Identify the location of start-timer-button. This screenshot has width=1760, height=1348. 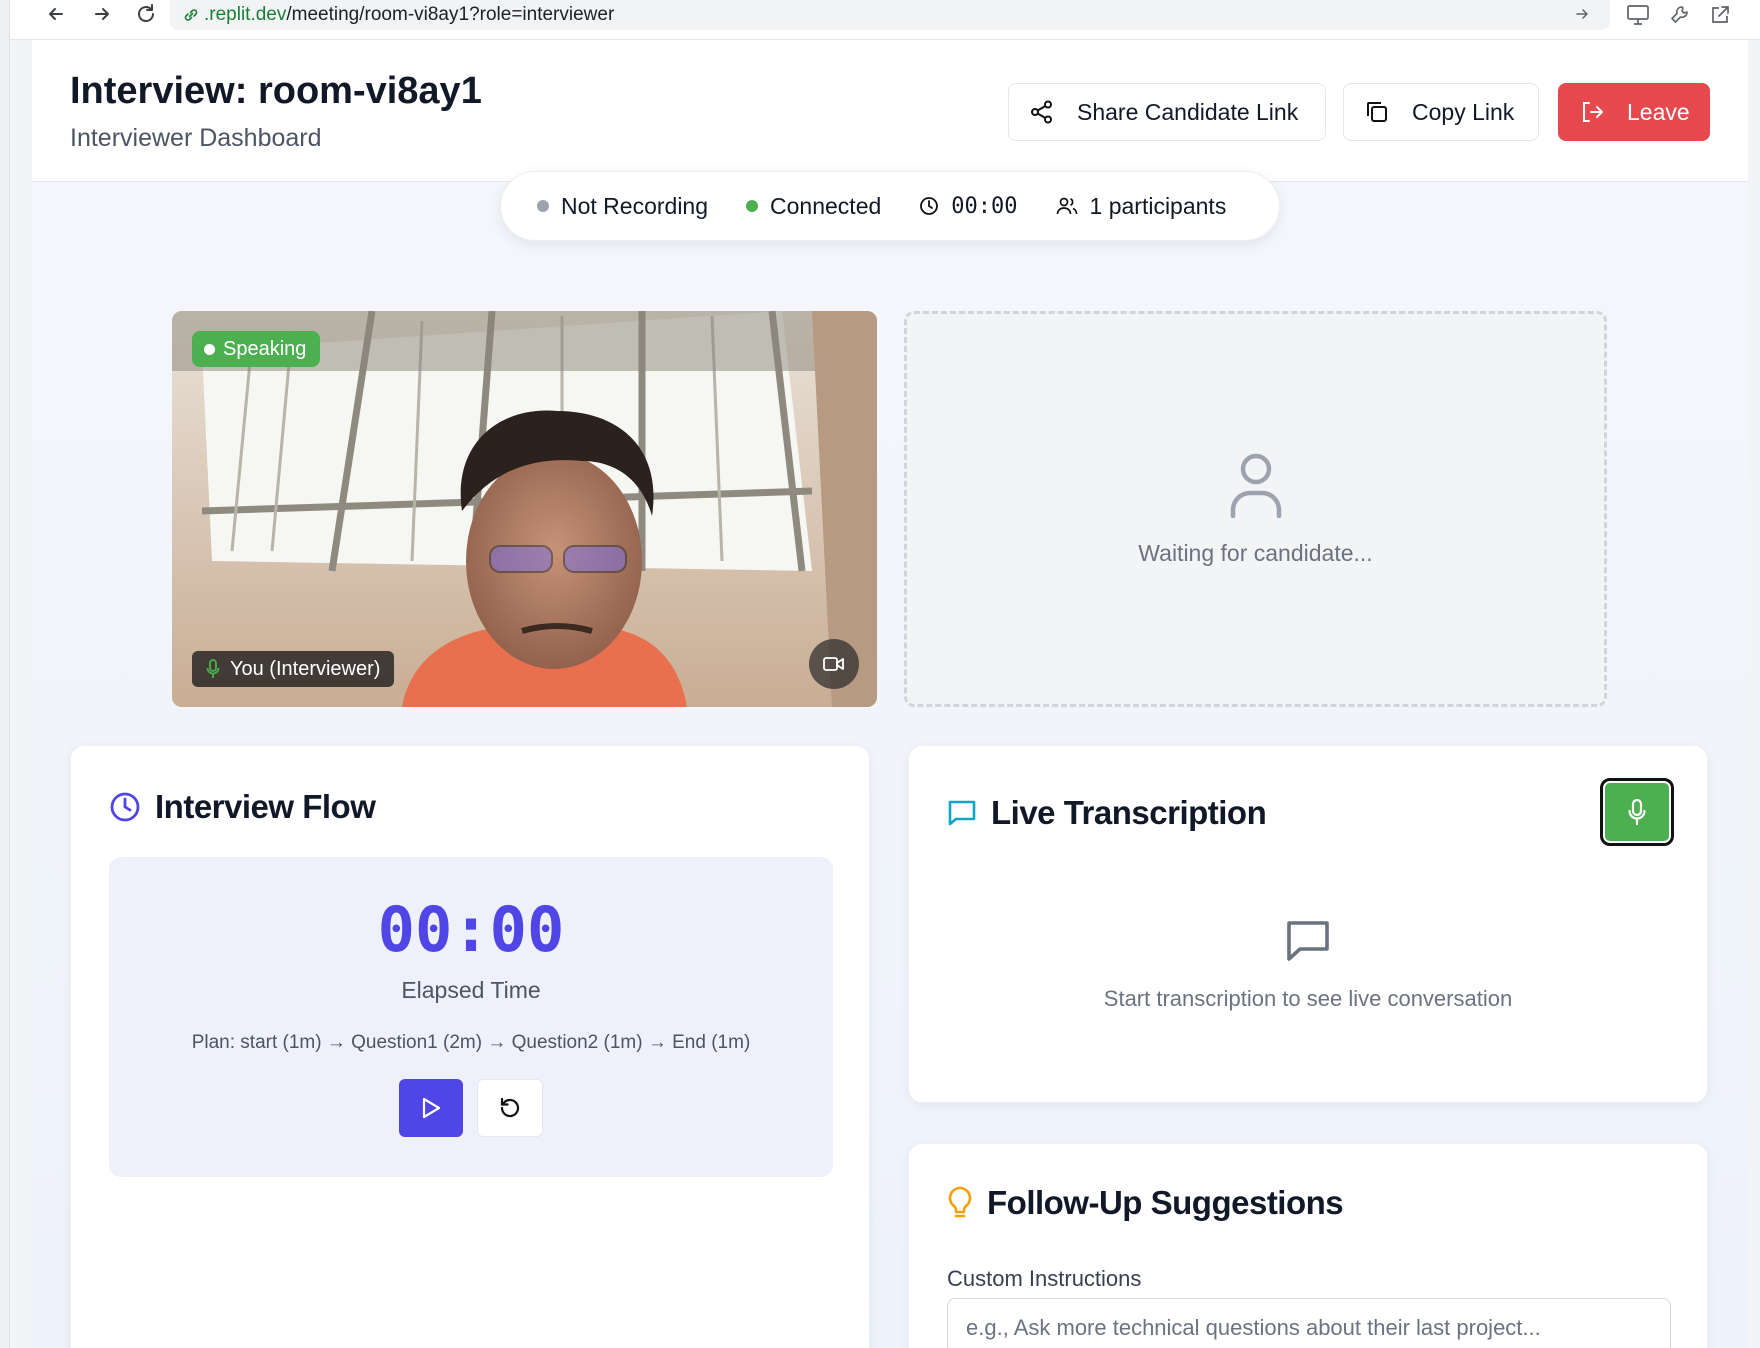
(431, 1108).